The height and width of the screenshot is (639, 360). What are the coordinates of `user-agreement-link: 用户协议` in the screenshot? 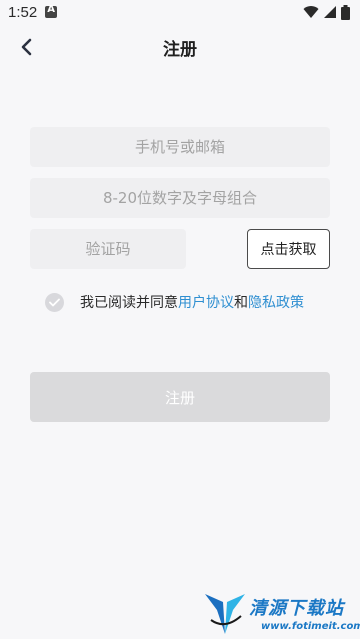 It's located at (206, 302).